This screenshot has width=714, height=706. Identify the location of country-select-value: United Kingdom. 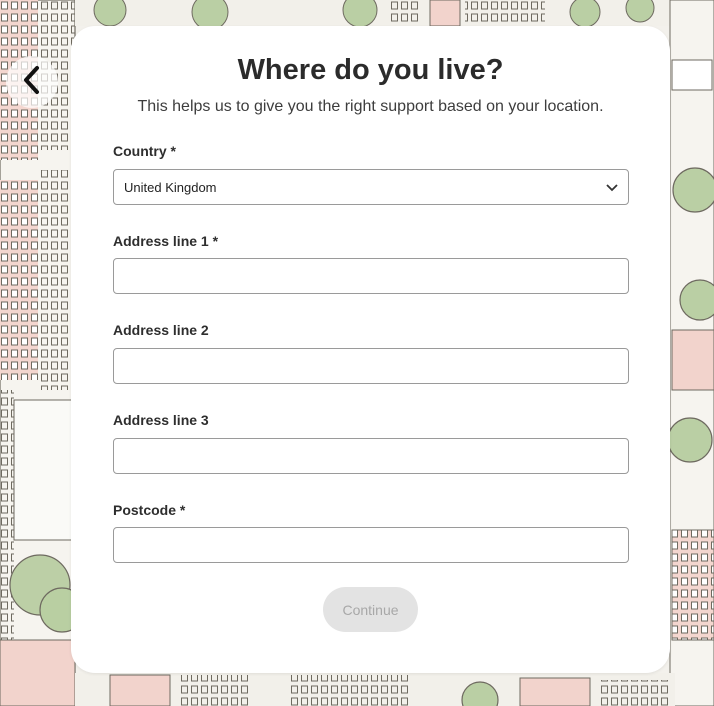
(170, 187).